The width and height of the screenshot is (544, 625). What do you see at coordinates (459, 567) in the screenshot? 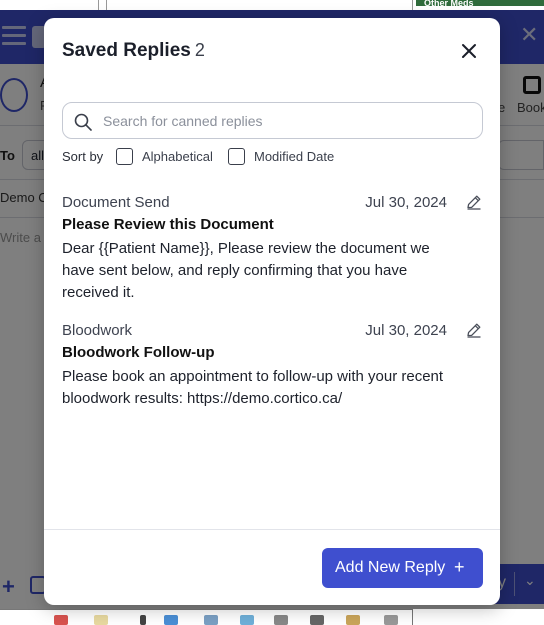
I see `plus-icon: +` at bounding box center [459, 567].